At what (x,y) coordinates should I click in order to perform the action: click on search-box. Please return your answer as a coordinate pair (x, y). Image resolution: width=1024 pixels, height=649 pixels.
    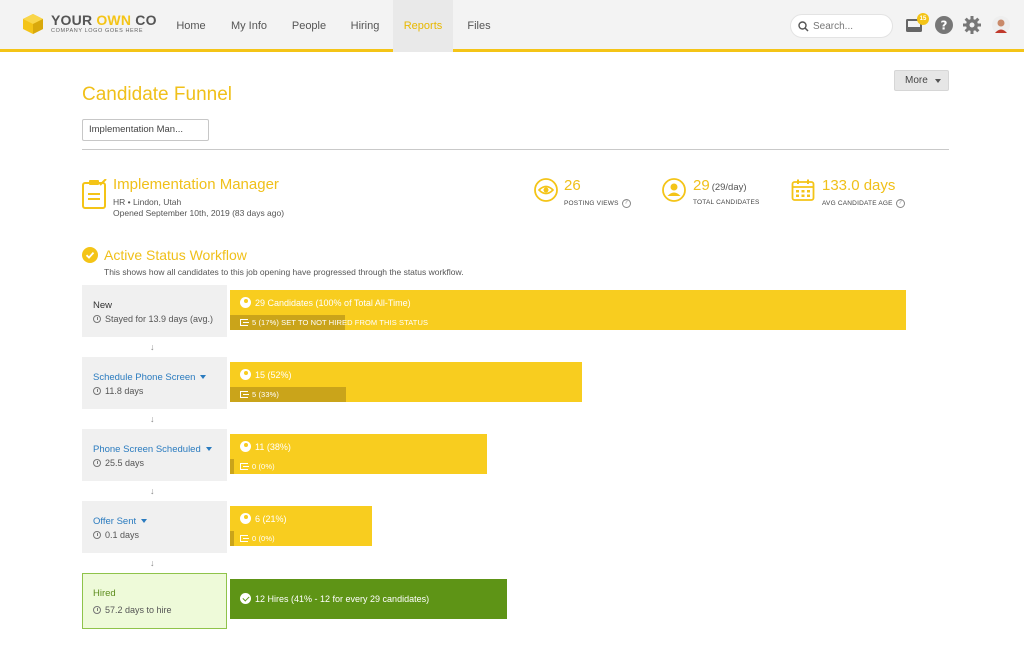
    Looking at the image, I should click on (841, 26).